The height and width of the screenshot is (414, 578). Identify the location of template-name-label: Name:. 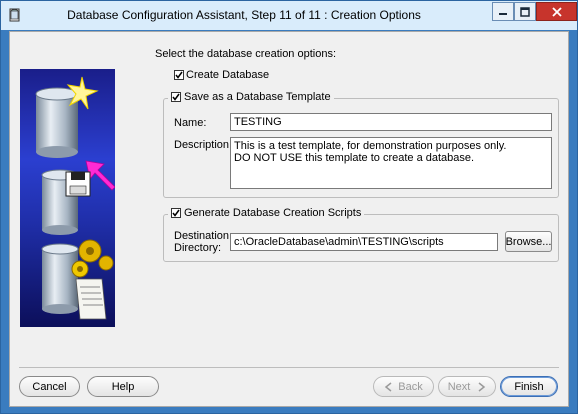
(190, 123).